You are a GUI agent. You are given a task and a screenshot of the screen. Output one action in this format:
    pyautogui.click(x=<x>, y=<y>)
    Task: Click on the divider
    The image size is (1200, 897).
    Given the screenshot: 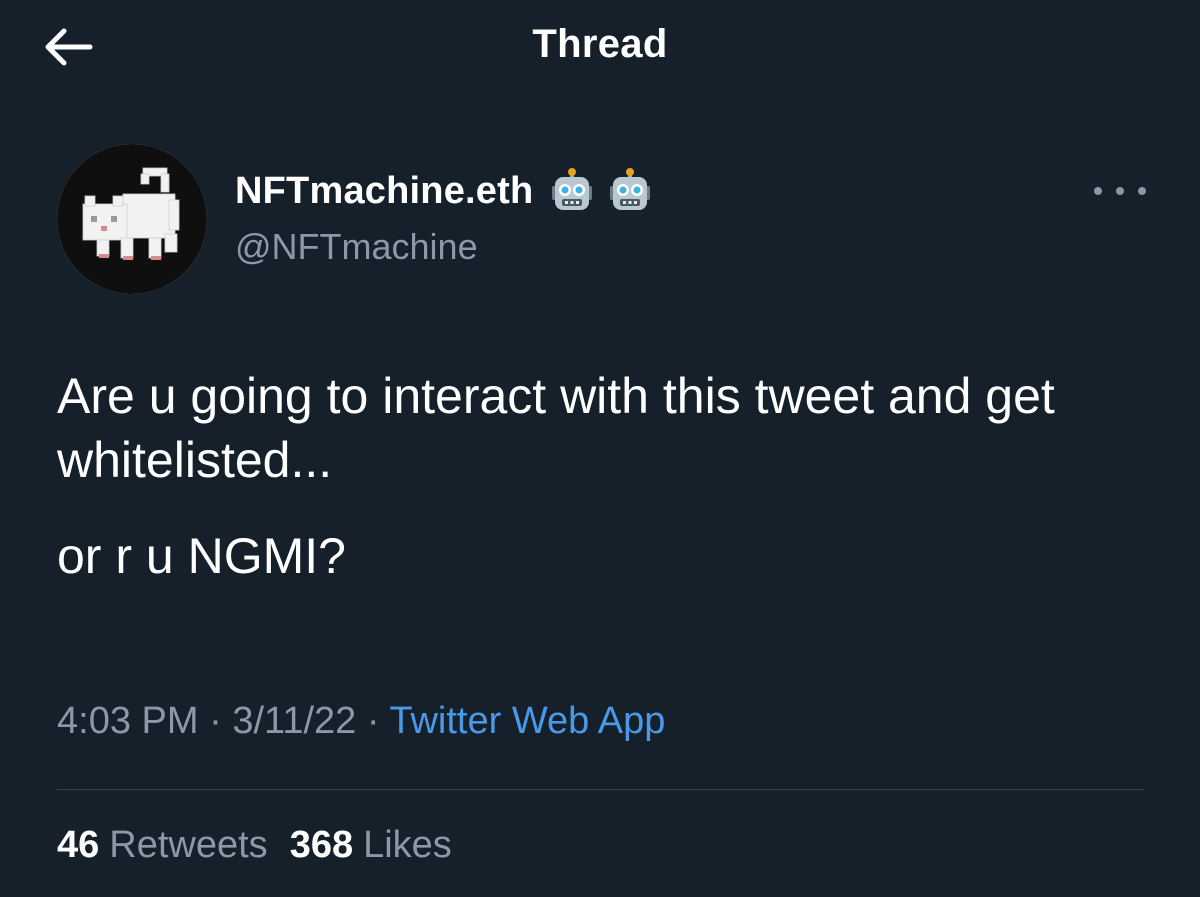 What is the action you would take?
    pyautogui.click(x=600, y=789)
    